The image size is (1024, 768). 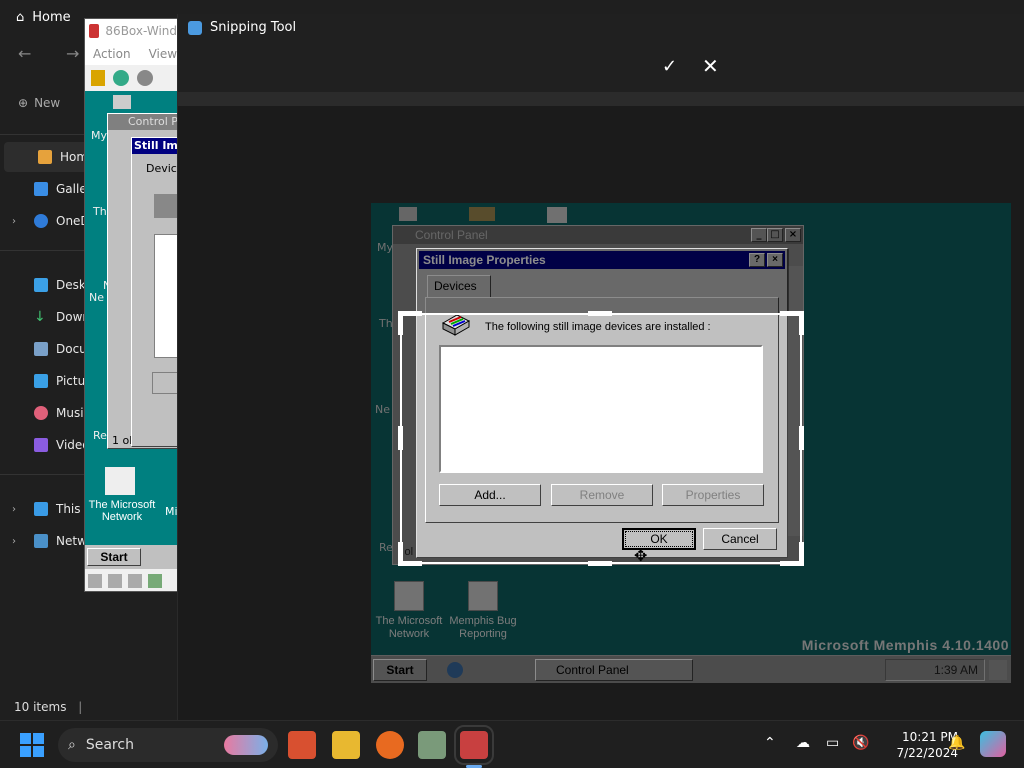 What do you see at coordinates (142, 122) in the screenshot?
I see `control-panel-mini-title: Control P` at bounding box center [142, 122].